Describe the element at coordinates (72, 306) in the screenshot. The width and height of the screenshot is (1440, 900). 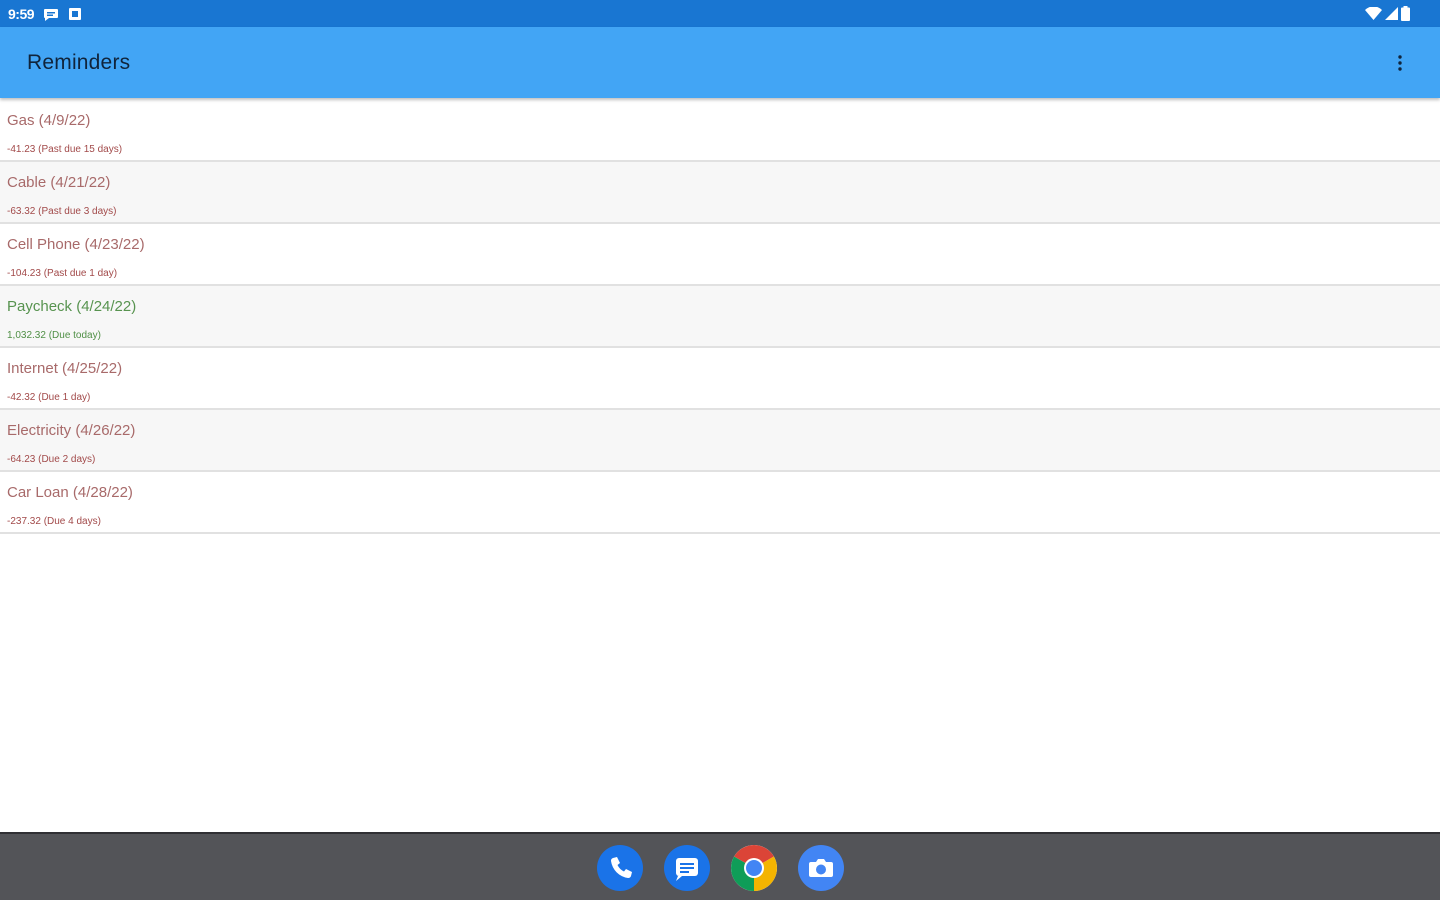
I see `reminder-title: Paycheck (4/24/22)` at that location.